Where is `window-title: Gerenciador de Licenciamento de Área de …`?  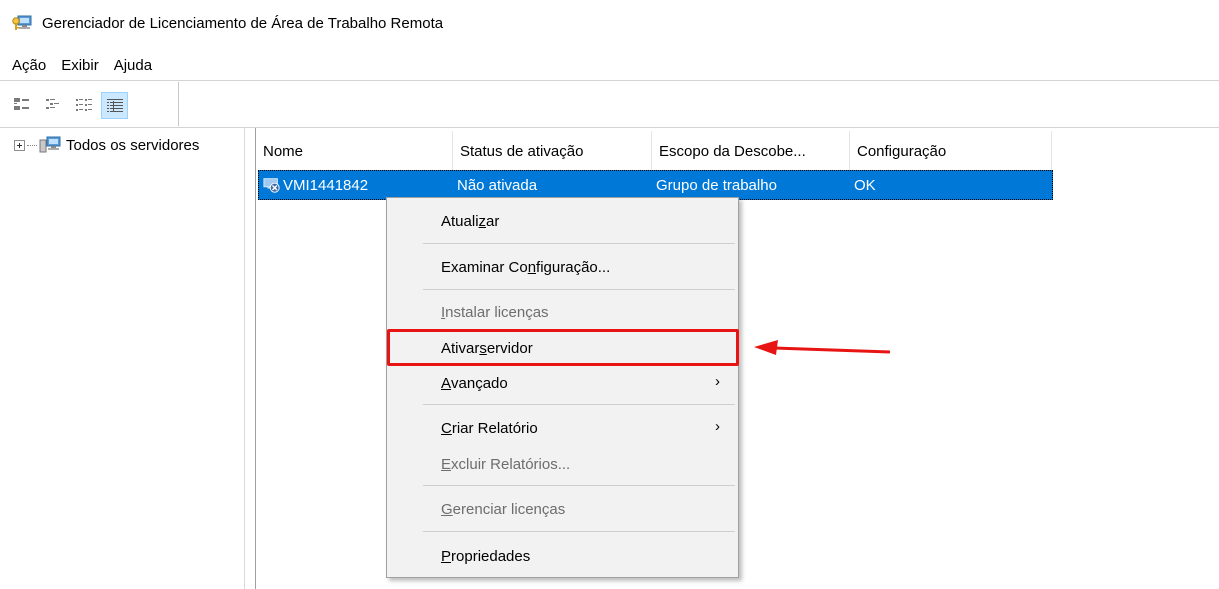 window-title: Gerenciador de Licenciamento de Área de … is located at coordinates (243, 23).